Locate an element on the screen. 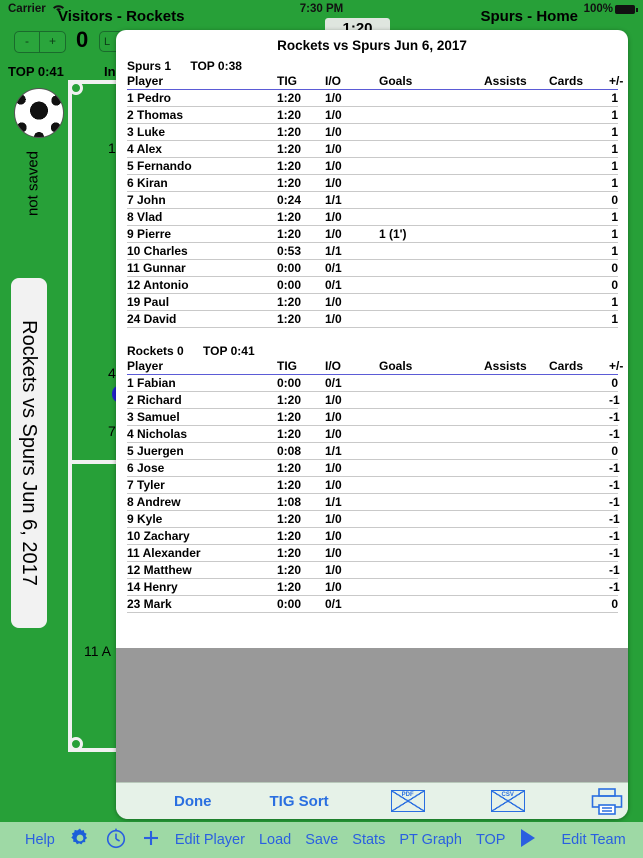  add-button is located at coordinates (151, 840).